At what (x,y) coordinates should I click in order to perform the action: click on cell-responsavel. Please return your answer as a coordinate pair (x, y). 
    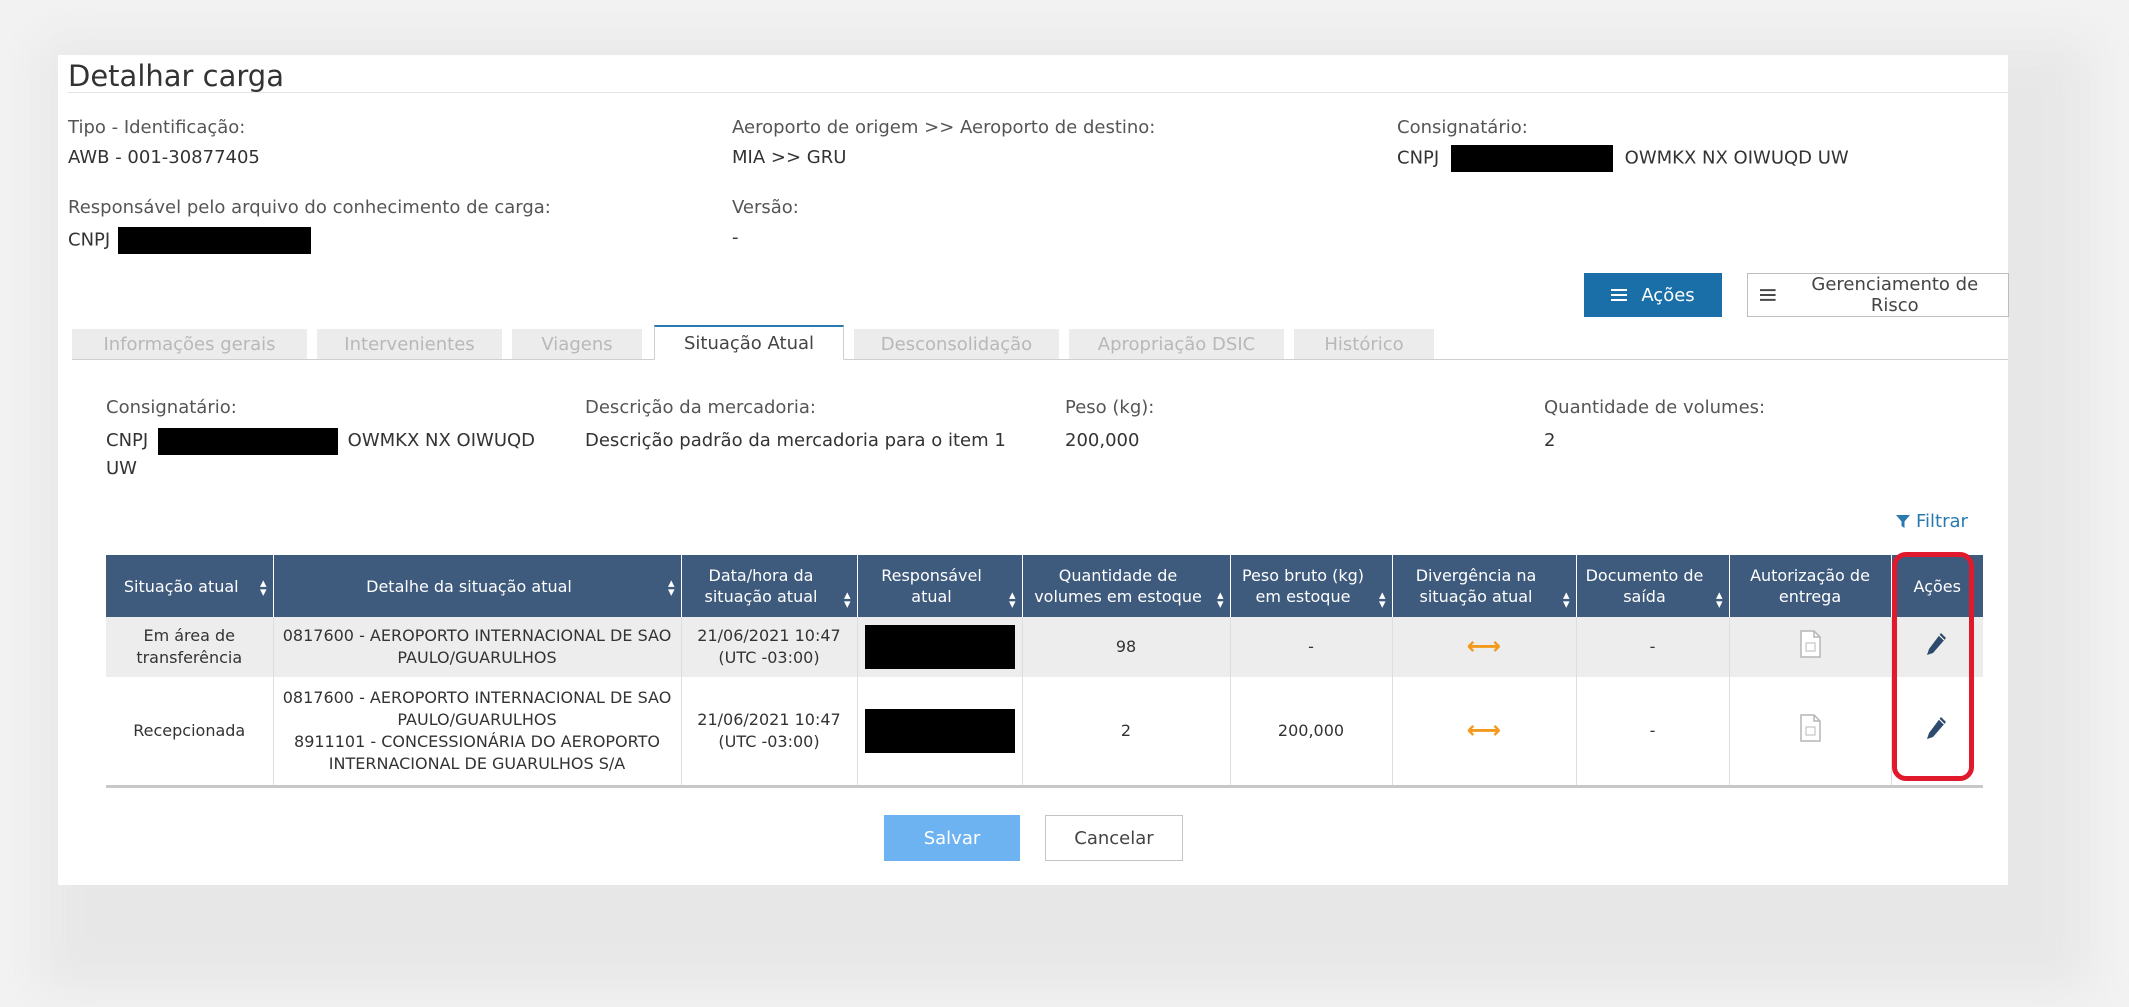
    Looking at the image, I should click on (940, 647).